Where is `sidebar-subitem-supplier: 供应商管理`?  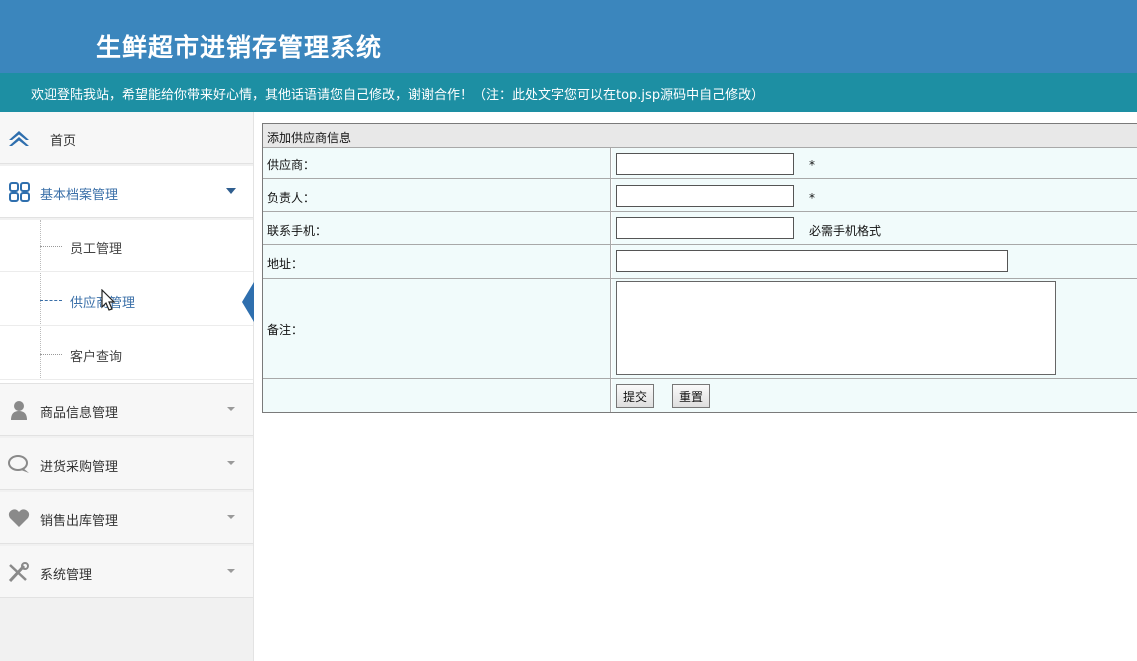
sidebar-subitem-supplier: 供应商管理 is located at coordinates (127, 300).